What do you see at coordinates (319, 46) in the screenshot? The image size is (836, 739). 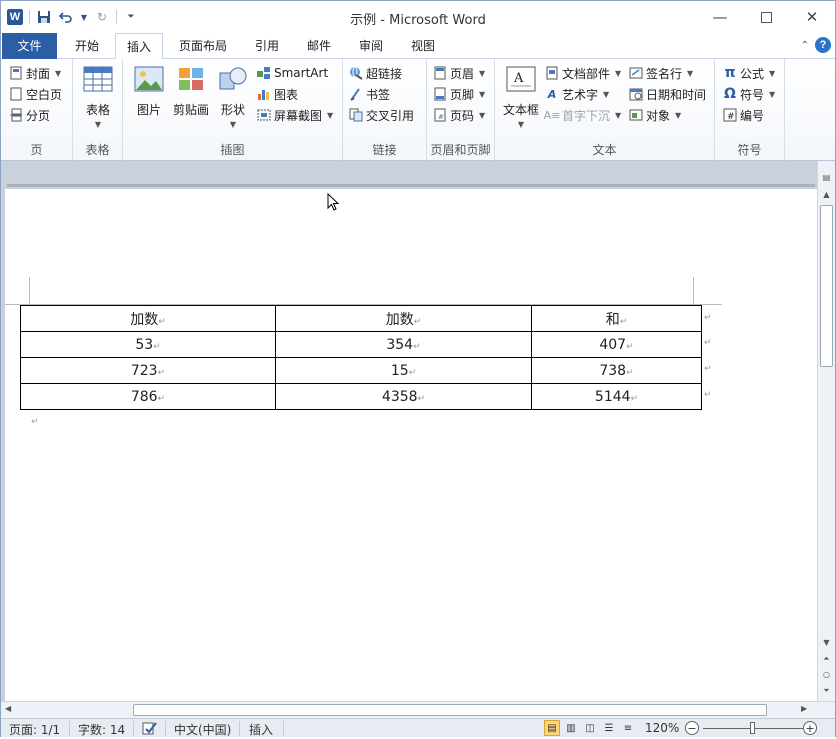 I see `tab-mailings: 邮件` at bounding box center [319, 46].